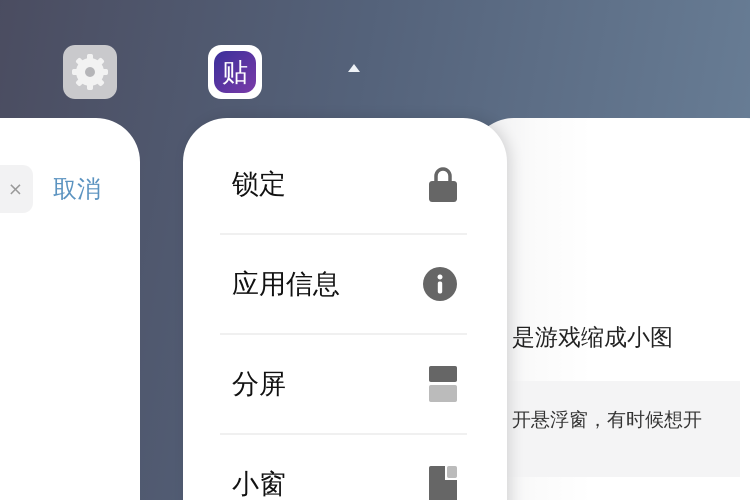  What do you see at coordinates (343, 284) in the screenshot?
I see `menu-item: 应用信息` at bounding box center [343, 284].